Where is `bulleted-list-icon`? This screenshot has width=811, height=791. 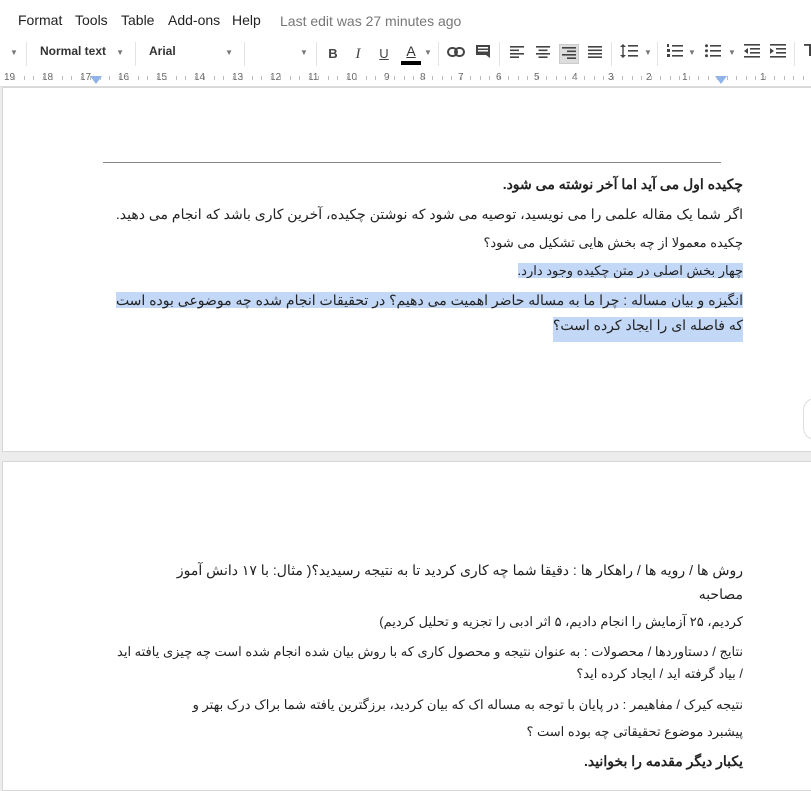
bulleted-list-icon is located at coordinates (713, 54).